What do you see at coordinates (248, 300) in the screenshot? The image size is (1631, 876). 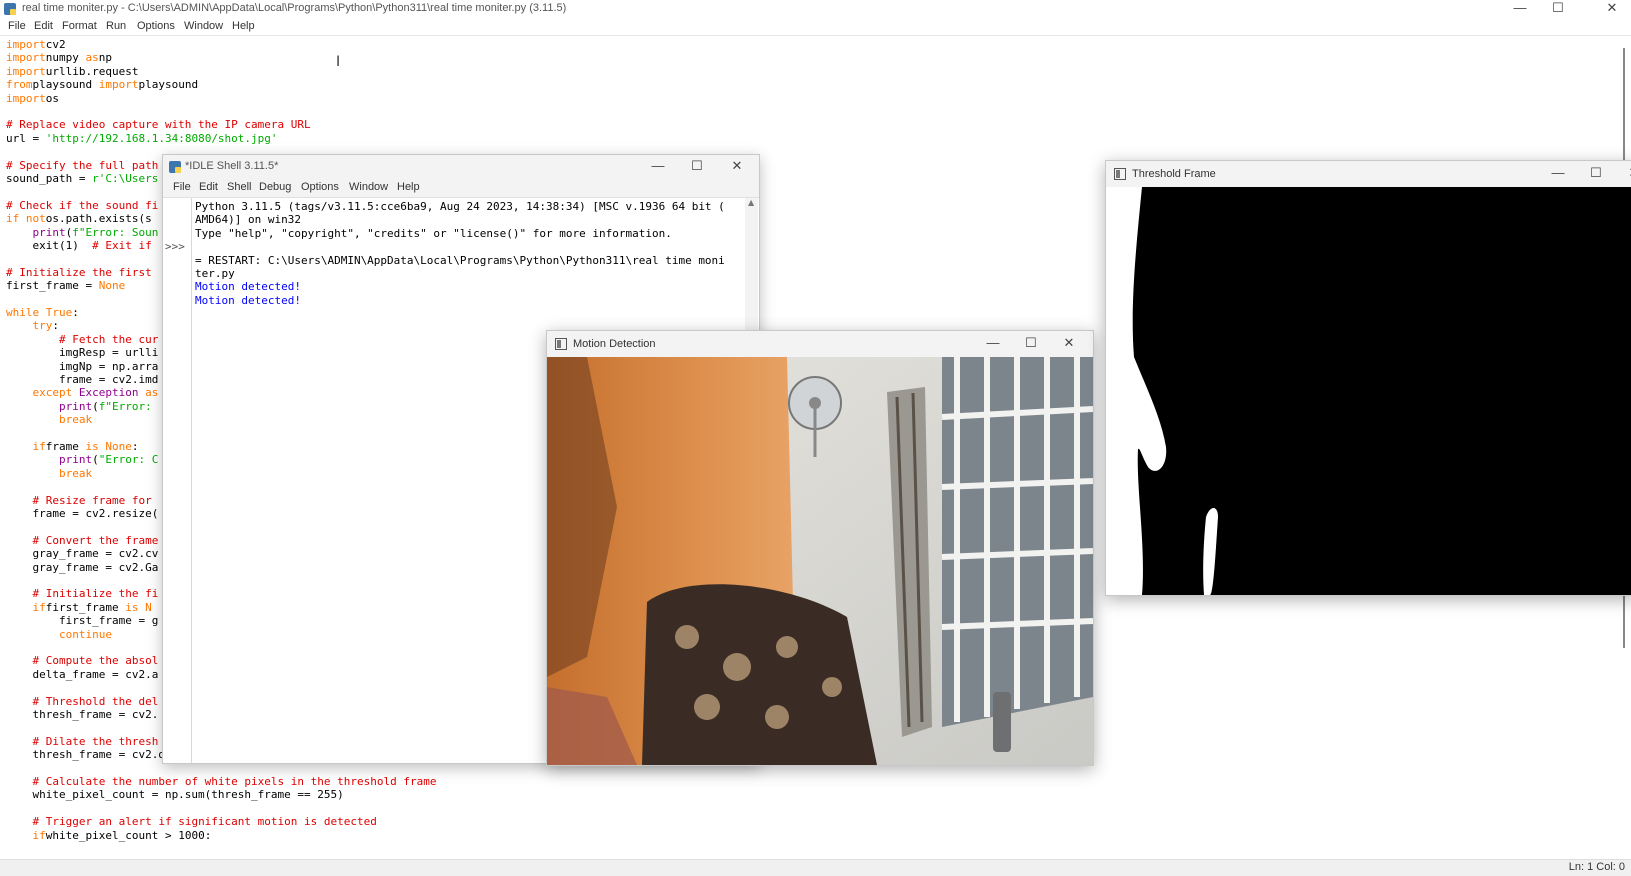 I see `shell-output-line: Motion detected!` at bounding box center [248, 300].